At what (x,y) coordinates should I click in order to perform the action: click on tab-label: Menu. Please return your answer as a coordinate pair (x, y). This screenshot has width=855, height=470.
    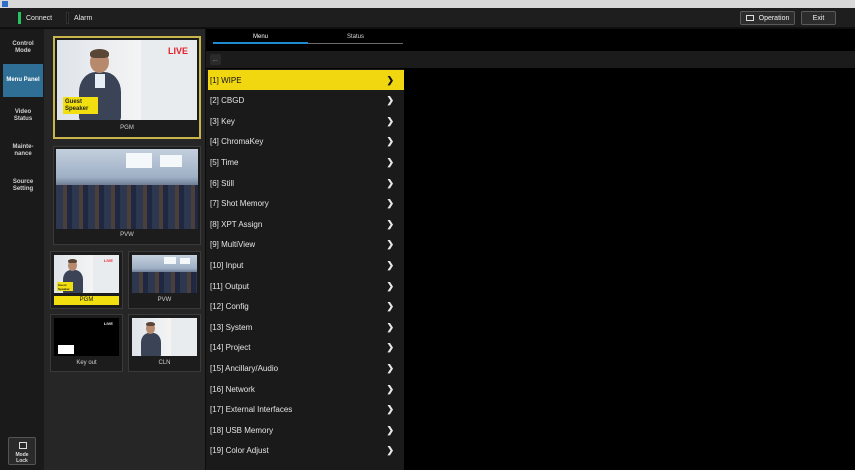
    Looking at the image, I should click on (260, 37).